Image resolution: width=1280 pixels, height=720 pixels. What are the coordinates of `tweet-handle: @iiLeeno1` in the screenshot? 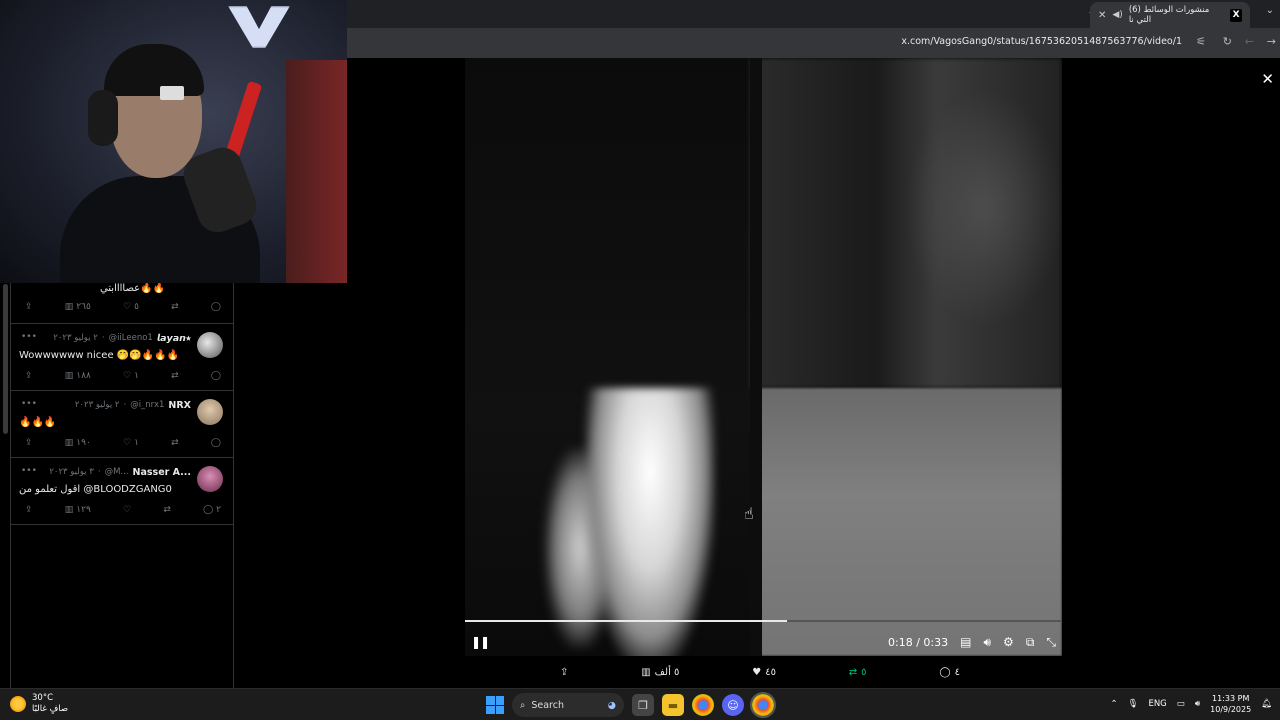 It's located at (131, 338).